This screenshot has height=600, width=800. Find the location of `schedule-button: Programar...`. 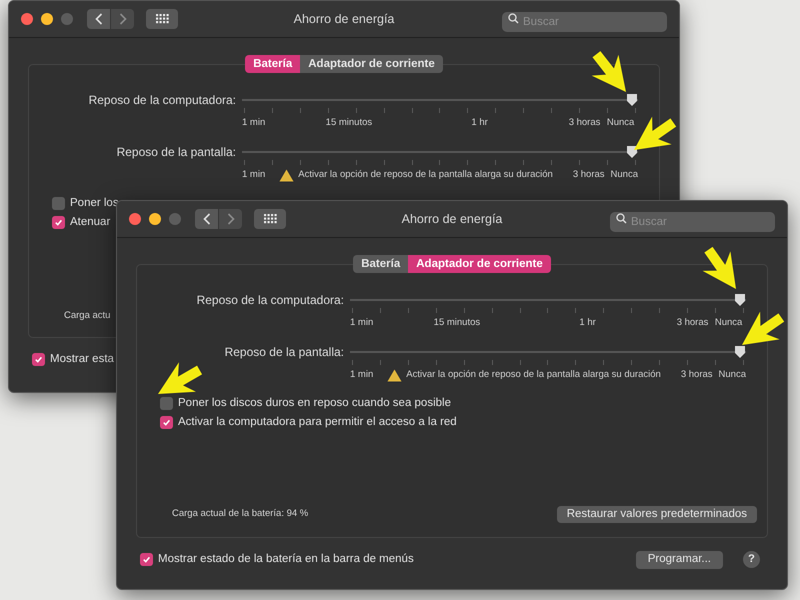

schedule-button: Programar... is located at coordinates (679, 559).